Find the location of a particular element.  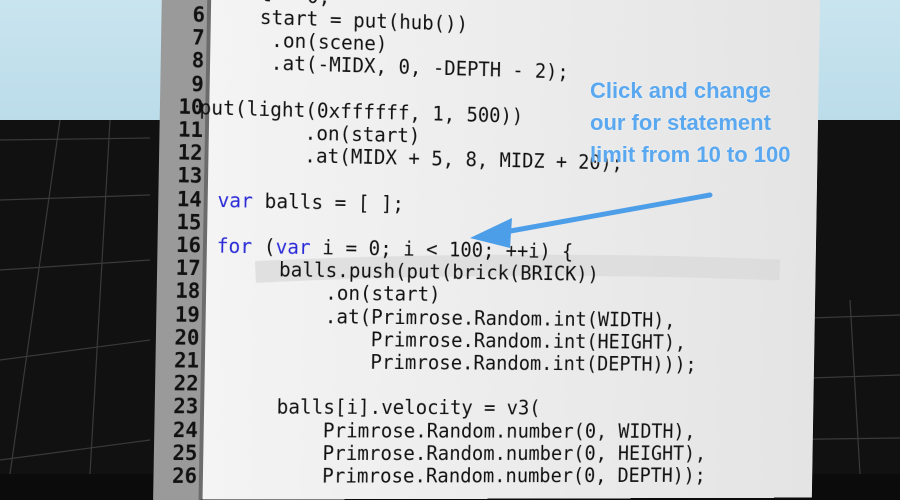

line-number: 15 is located at coordinates (189, 222).